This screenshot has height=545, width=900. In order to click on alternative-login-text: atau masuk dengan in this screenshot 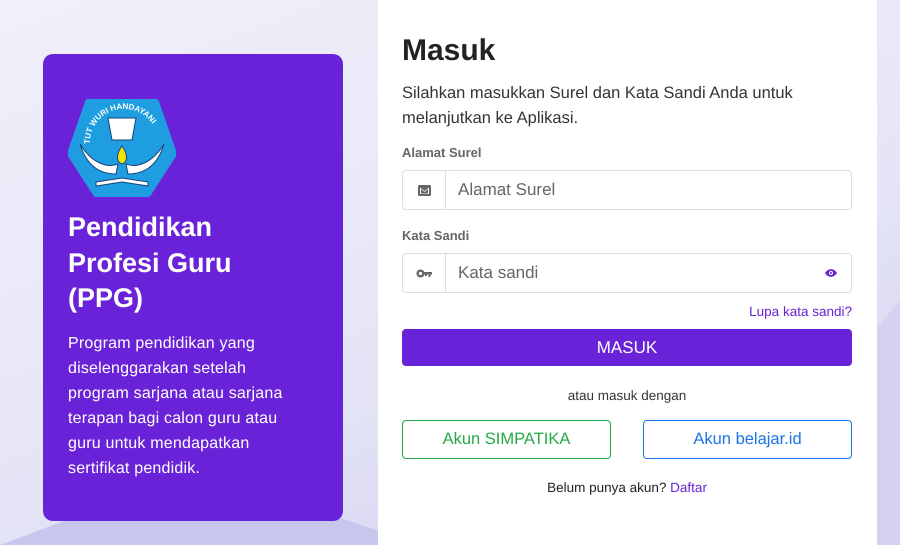, I will do `click(627, 395)`.